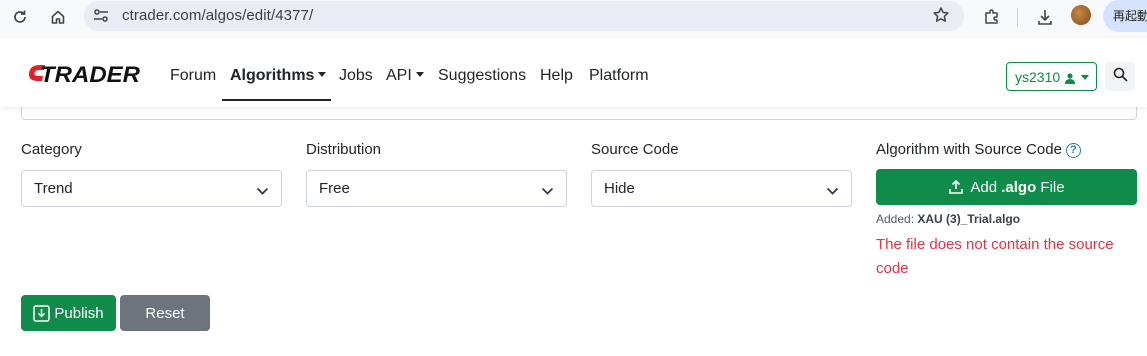 The image size is (1147, 356). Describe the element at coordinates (436, 188) in the screenshot. I see `distribution-select: Free` at that location.